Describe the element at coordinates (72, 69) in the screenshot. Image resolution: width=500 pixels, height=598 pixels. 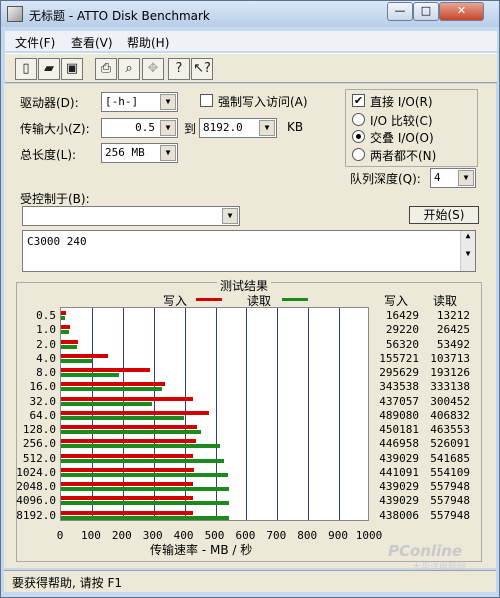
I see `save-icon: ▣` at that location.